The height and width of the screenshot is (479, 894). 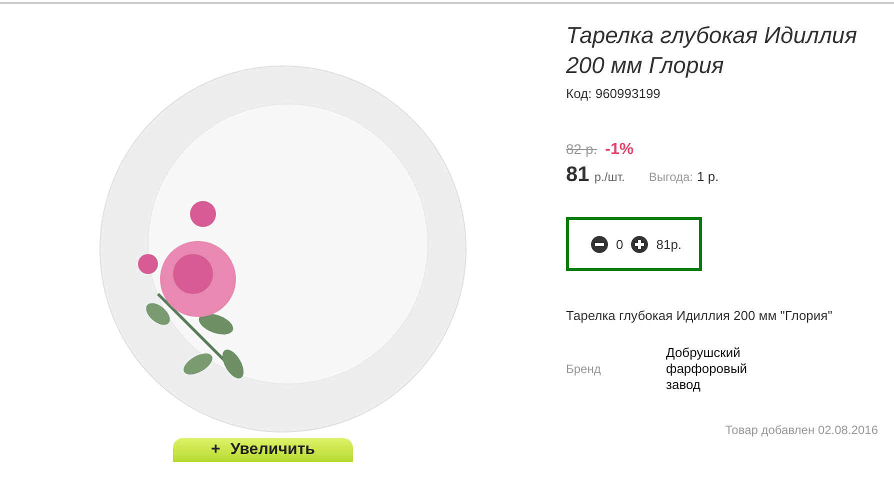 I want to click on minus-icon, so click(x=599, y=244).